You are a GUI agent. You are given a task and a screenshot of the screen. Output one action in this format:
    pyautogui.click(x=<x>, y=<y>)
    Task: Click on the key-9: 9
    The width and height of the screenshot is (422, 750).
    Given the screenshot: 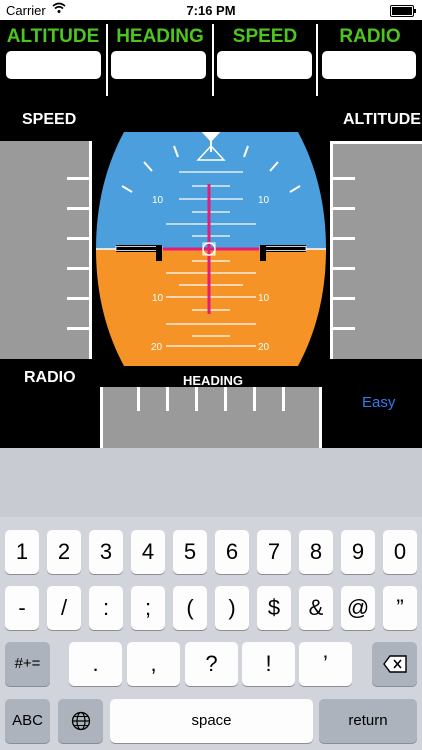 What is the action you would take?
    pyautogui.click(x=358, y=552)
    